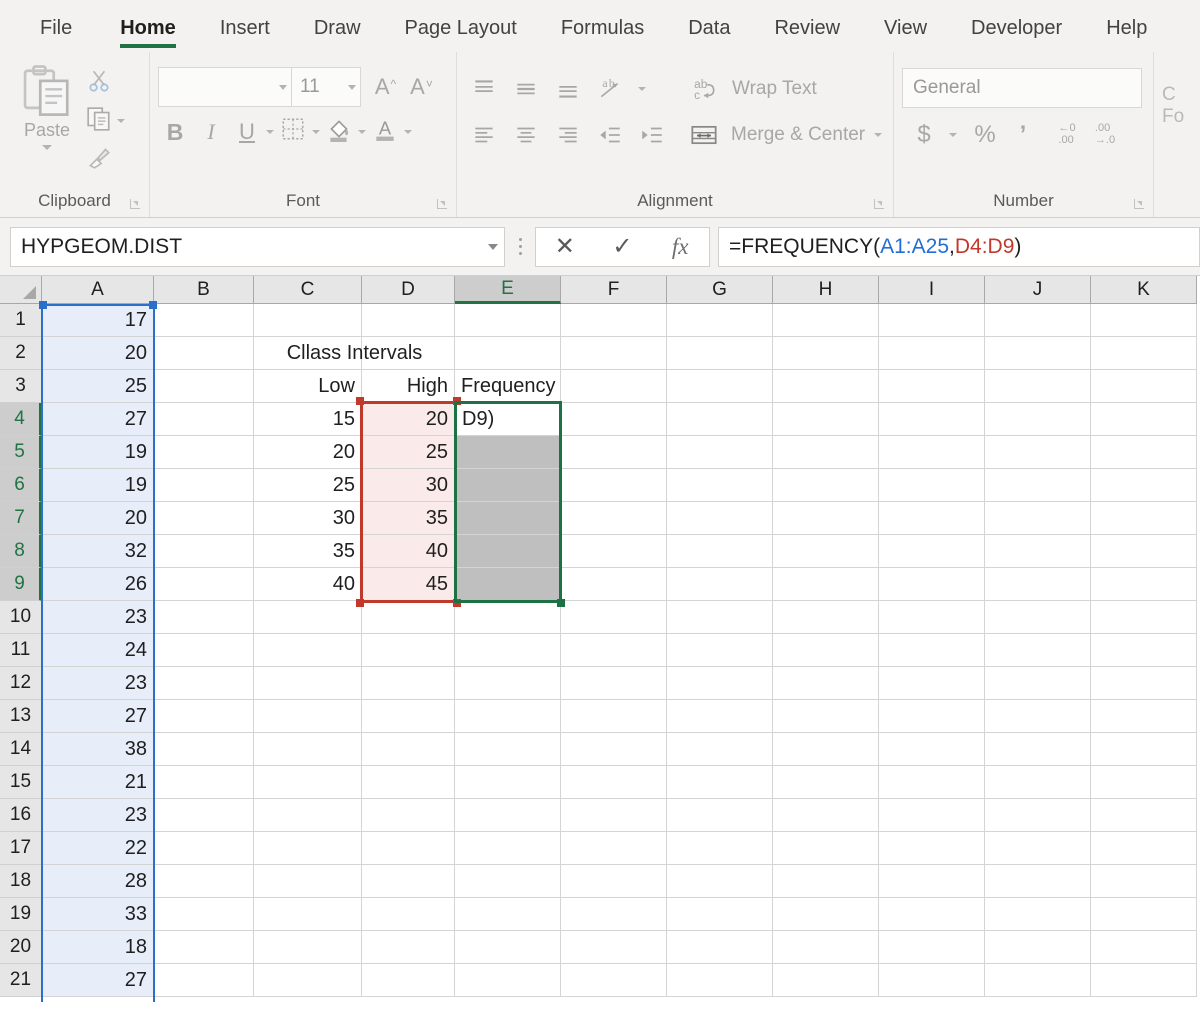 The image size is (1200, 1016). What do you see at coordinates (21, 815) in the screenshot?
I see `row-header-16: 16` at bounding box center [21, 815].